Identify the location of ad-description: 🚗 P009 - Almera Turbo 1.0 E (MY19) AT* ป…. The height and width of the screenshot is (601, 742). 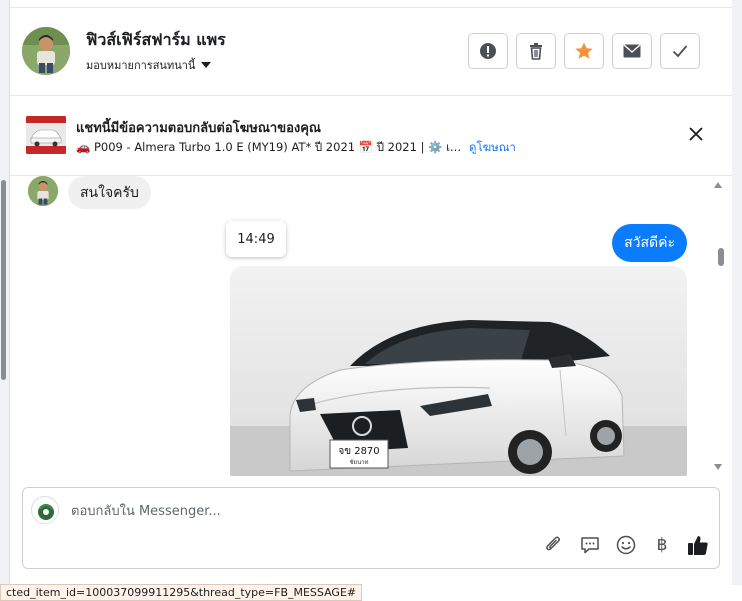
(296, 148).